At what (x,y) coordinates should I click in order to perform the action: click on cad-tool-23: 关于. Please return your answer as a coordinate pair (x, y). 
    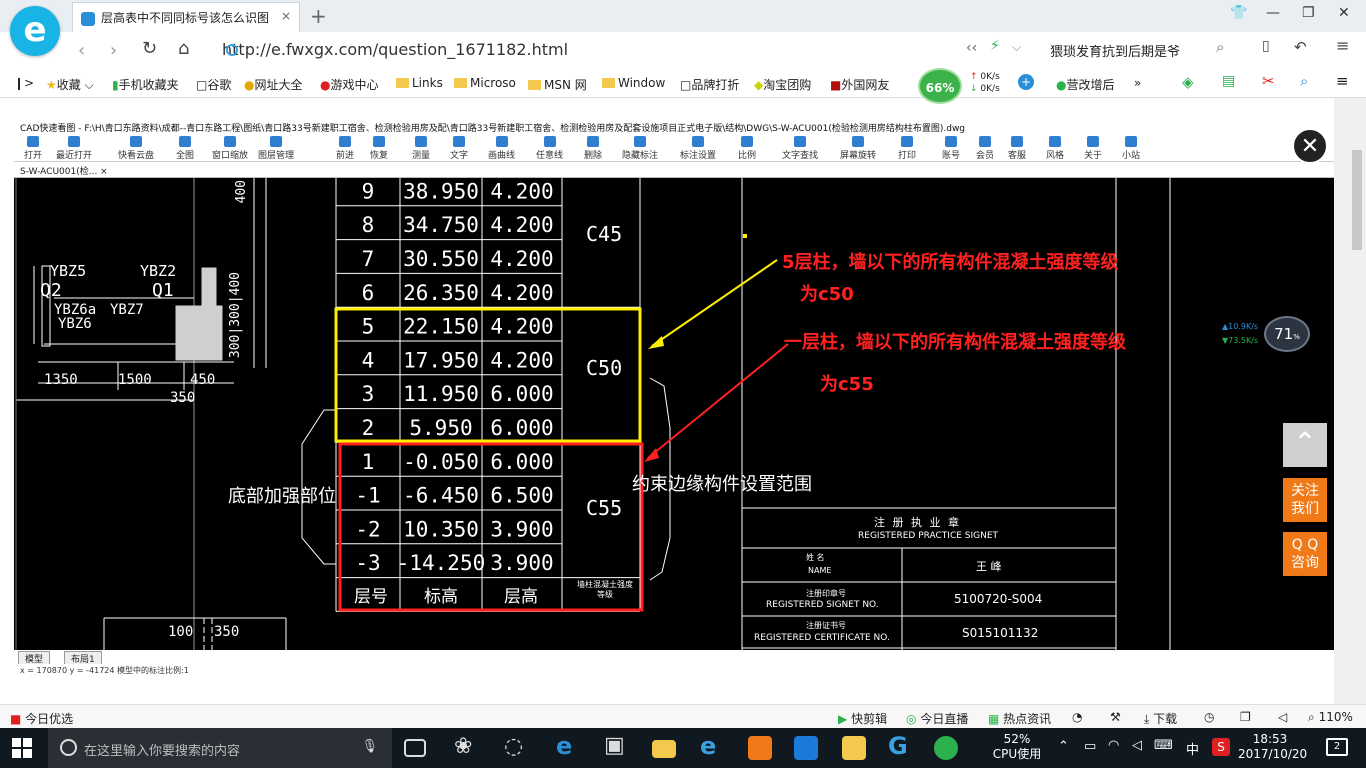
    Looking at the image, I should click on (1093, 148).